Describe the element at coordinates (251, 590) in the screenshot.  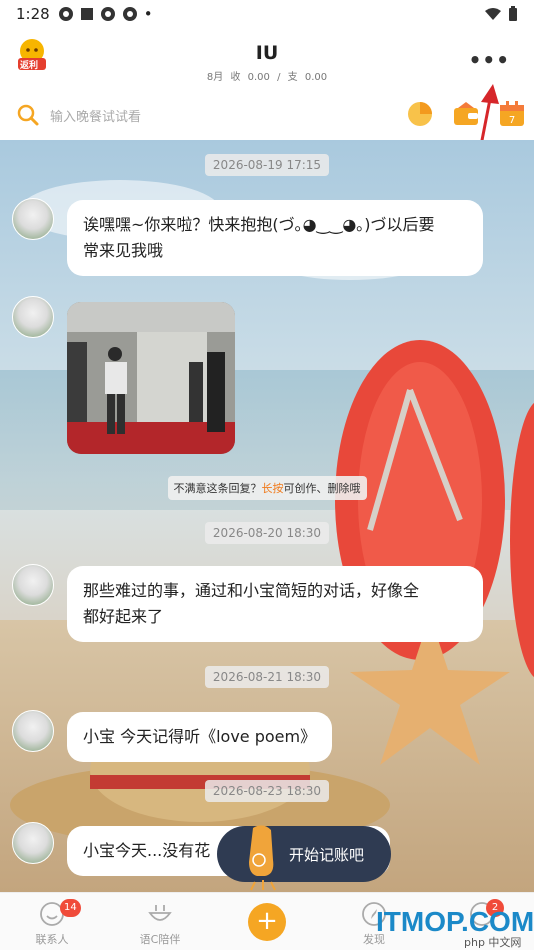
I see `message-text: 那些难过的事，通过和小宝简短的对话，好像全` at that location.